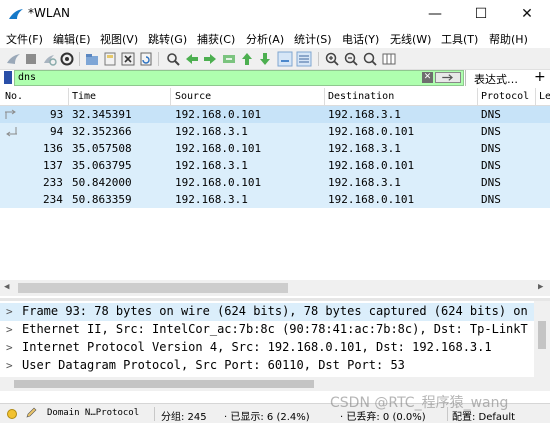 The height and width of the screenshot is (423, 550). I want to click on zoom-normal-icon, so click(370, 59).